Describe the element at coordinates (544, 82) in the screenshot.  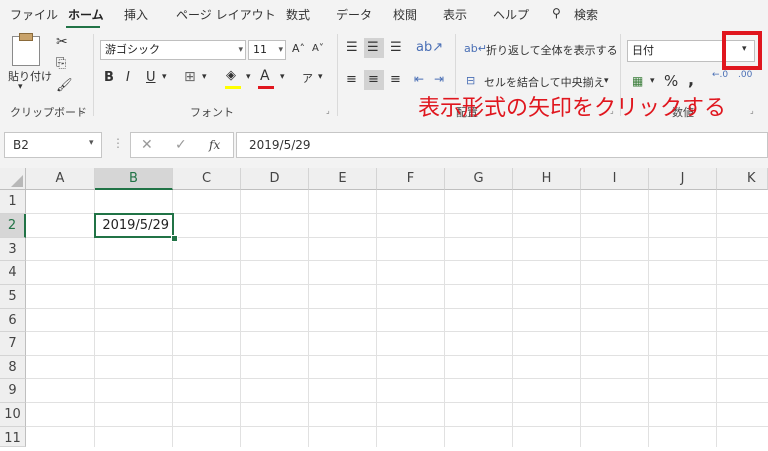
I see `merge-center-button: セルを結合して中央揃え` at that location.